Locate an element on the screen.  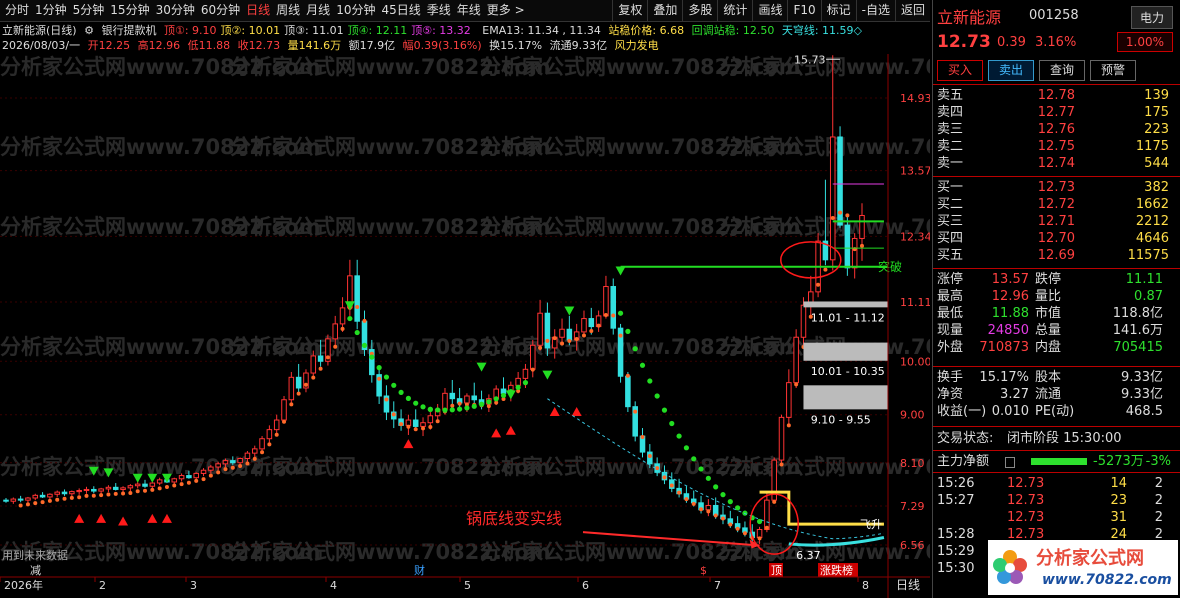
trade-status: 交易状态: 闭市阶段 15:30:00 is located at coordinates (1029, 438).